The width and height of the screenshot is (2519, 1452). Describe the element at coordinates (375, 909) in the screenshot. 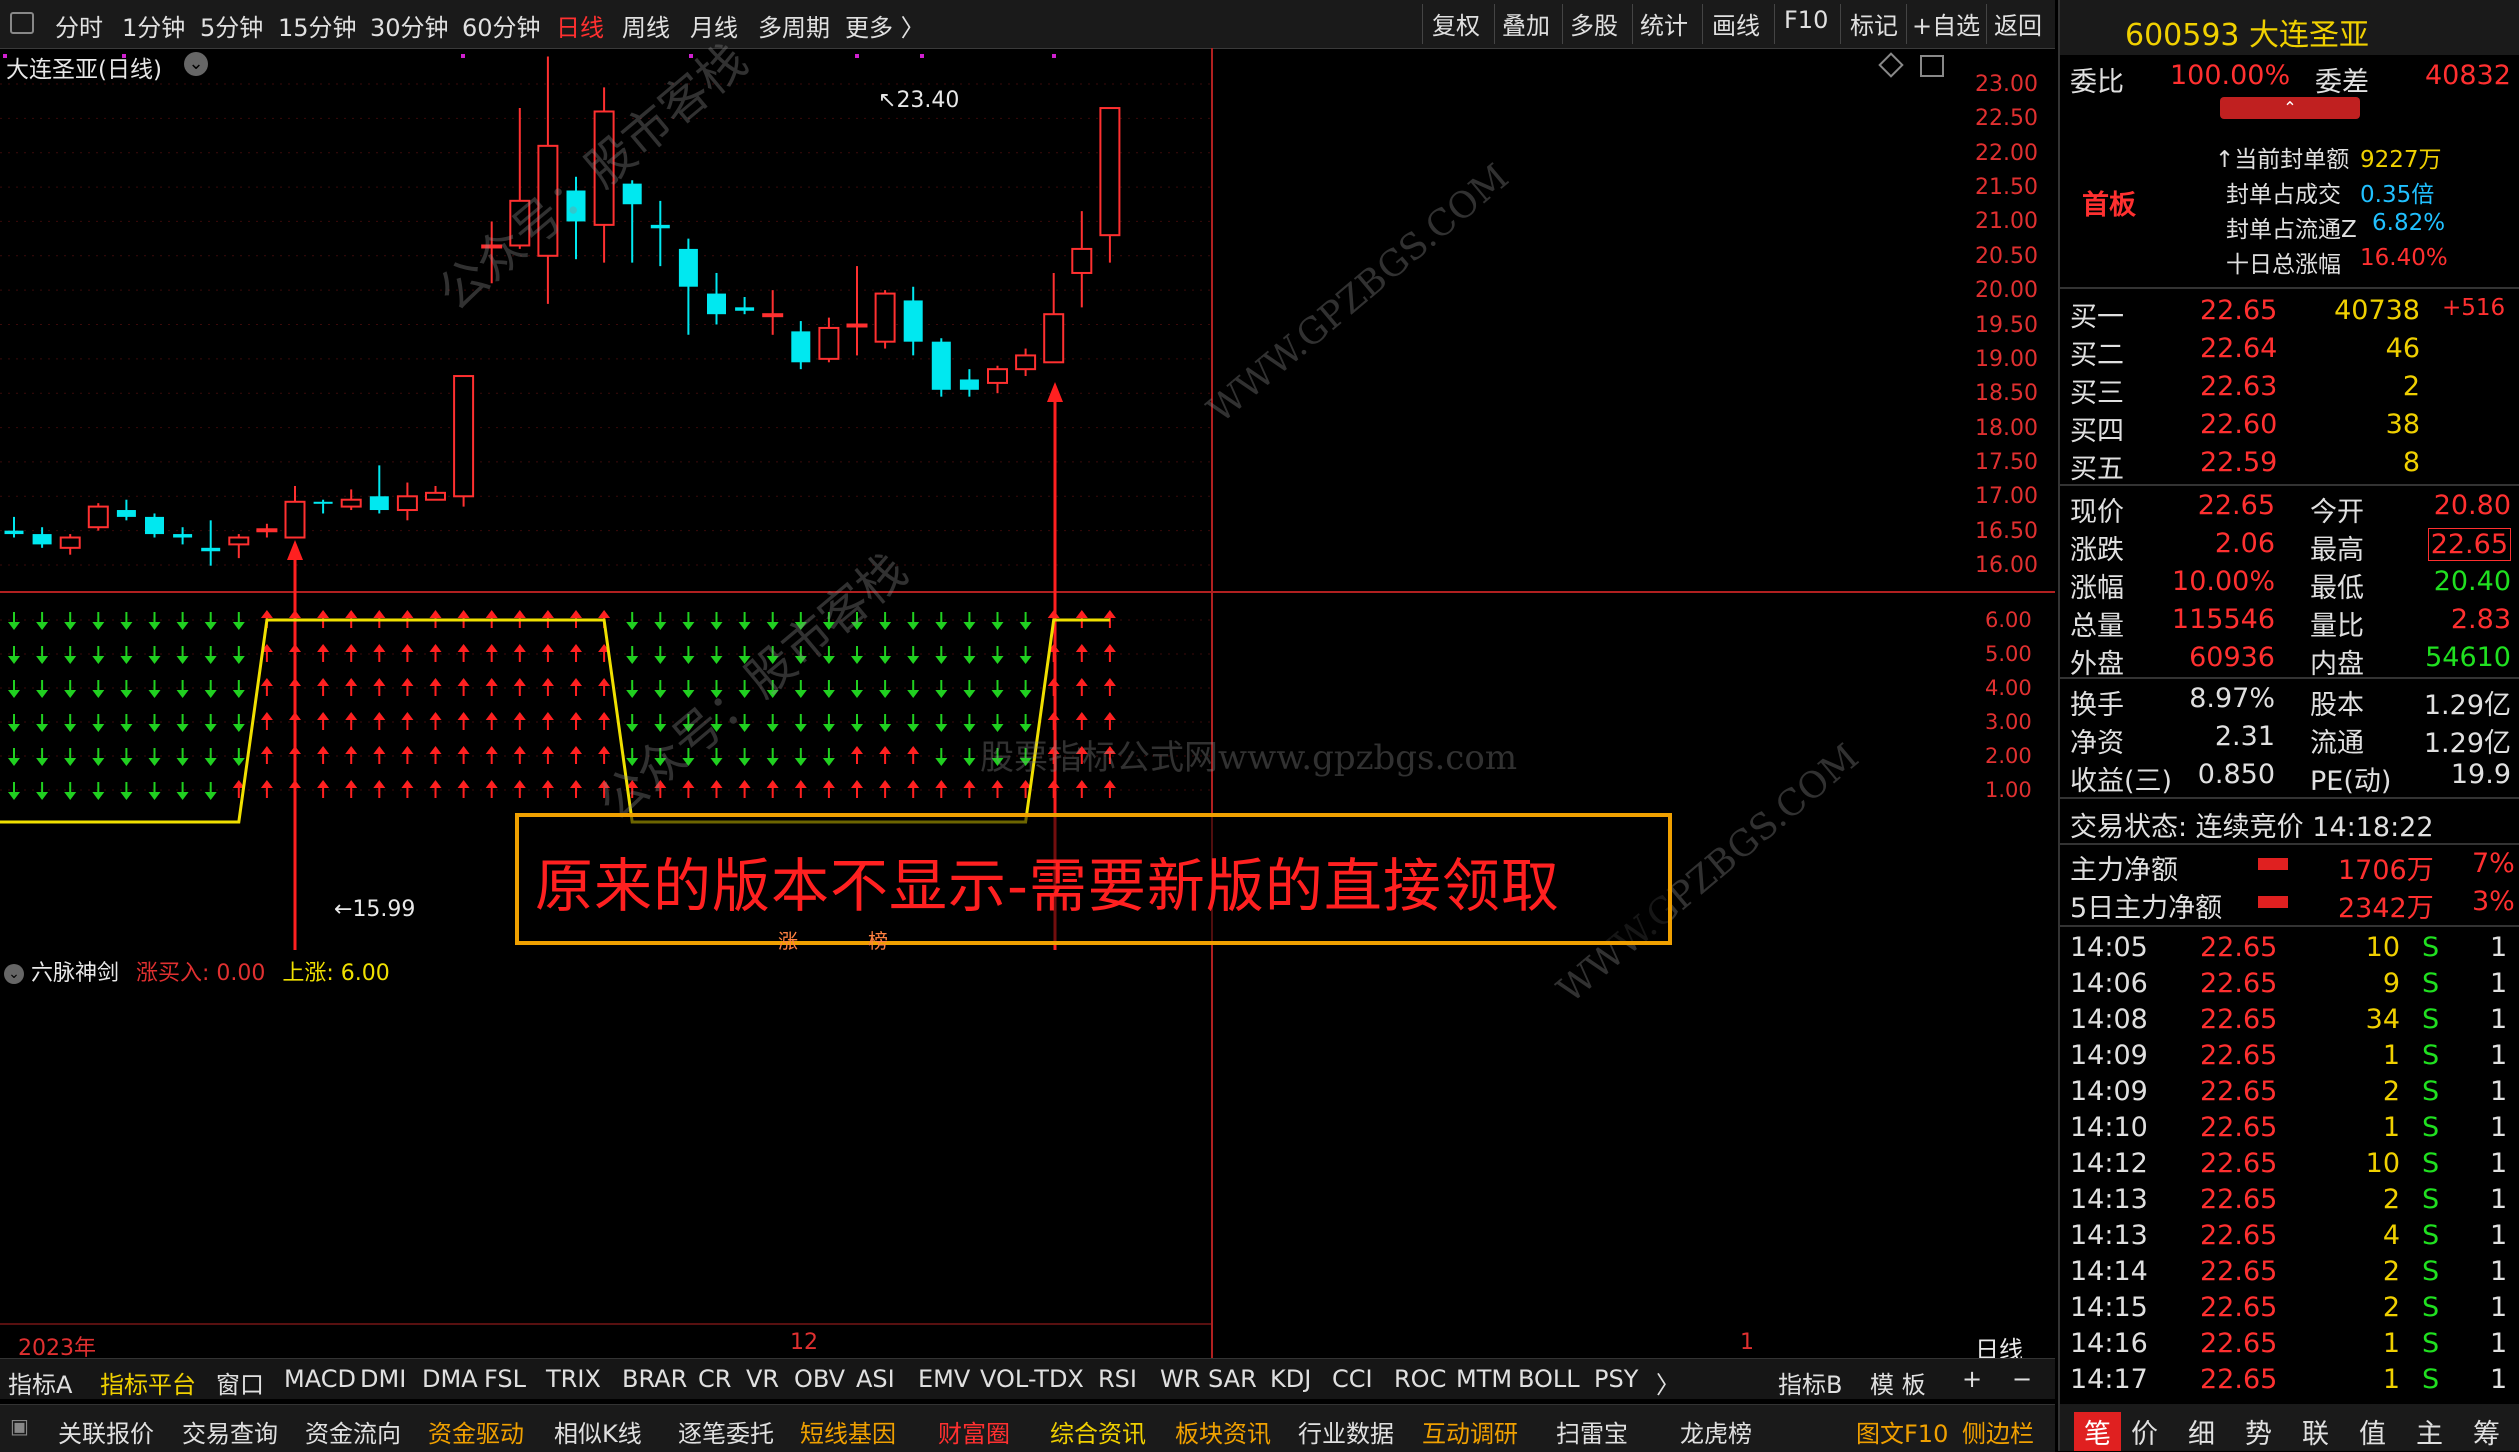

I see `low-price-marker: ←15.99` at that location.